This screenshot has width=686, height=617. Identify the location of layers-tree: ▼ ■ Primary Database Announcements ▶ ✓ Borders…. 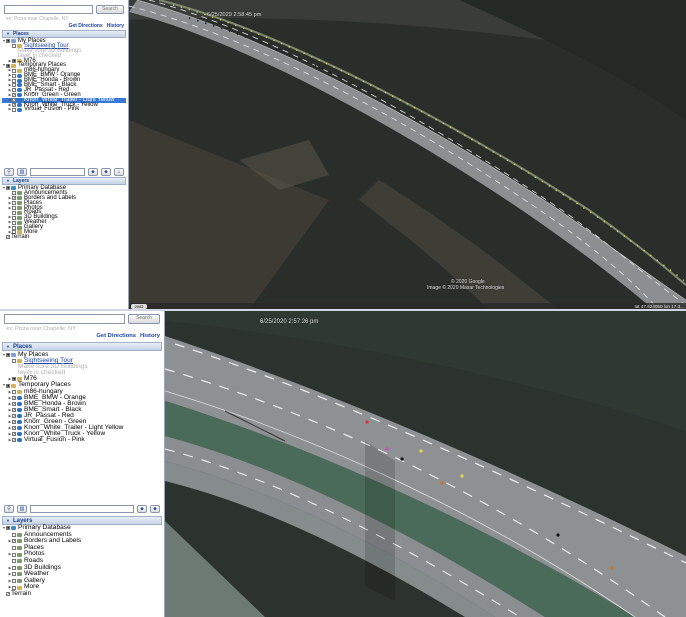
(82, 561).